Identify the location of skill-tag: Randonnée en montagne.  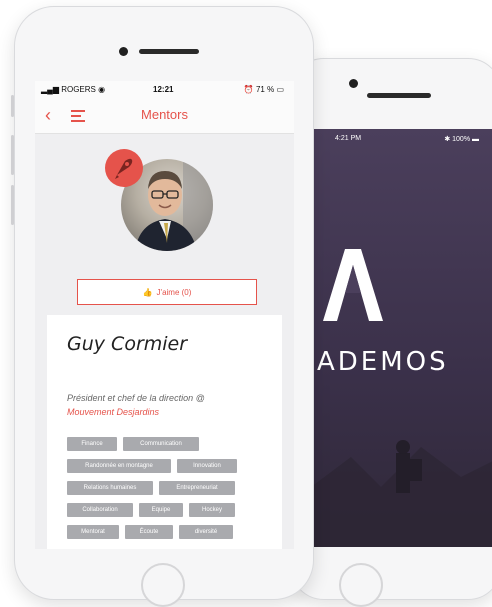
(119, 466).